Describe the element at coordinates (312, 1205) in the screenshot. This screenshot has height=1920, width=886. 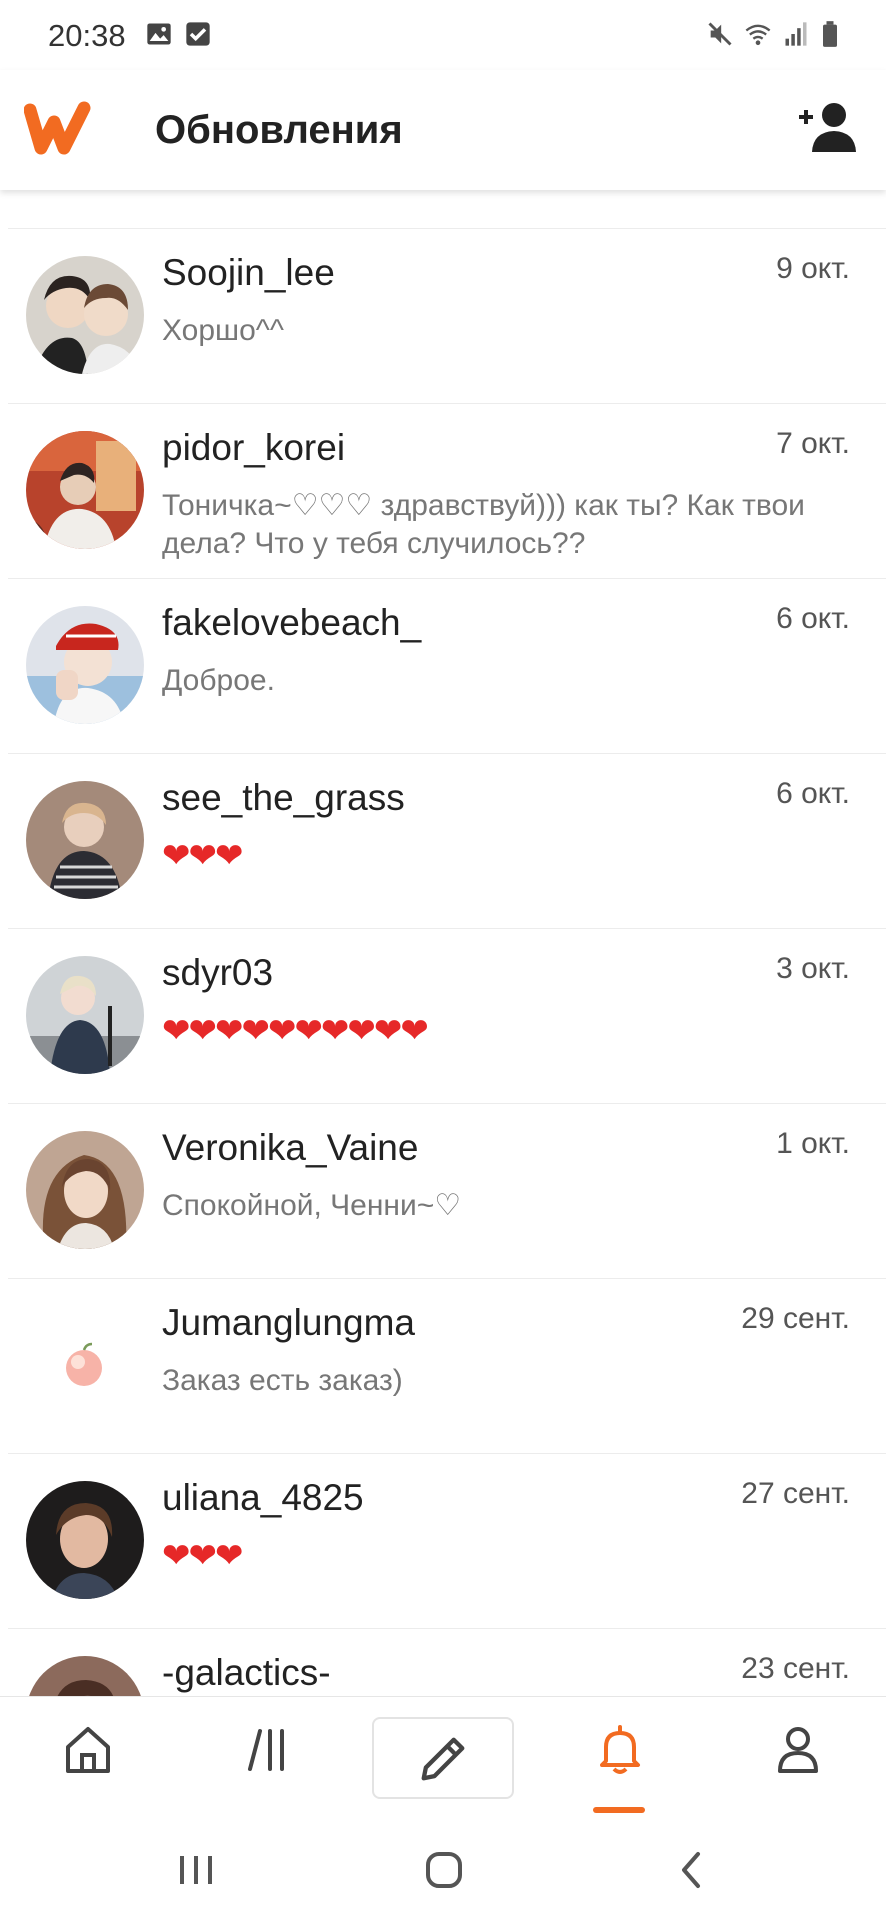
I see `message-preview: Спокойной, Ченни~♡` at that location.